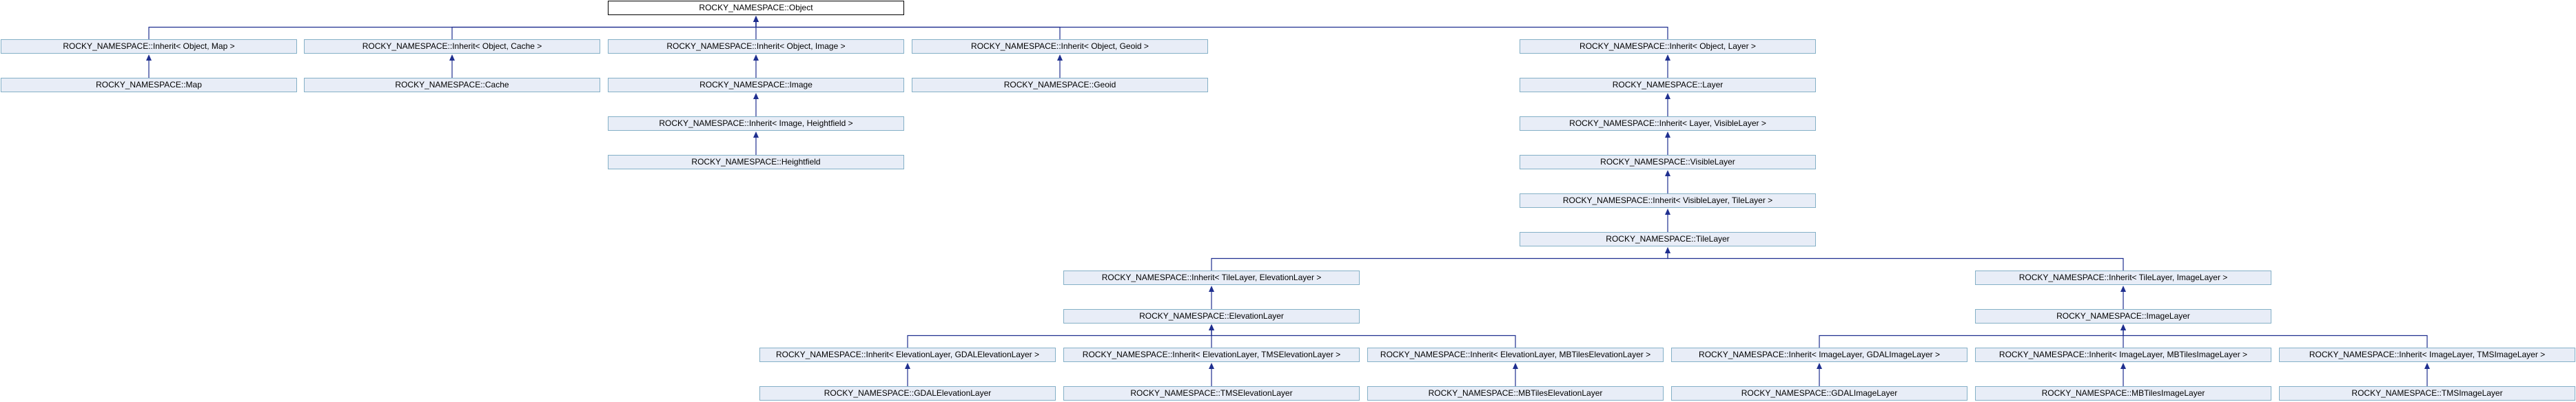 Image resolution: width=2576 pixels, height=402 pixels. What do you see at coordinates (1515, 393) in the screenshot?
I see `node-mbtileselevationlayer: ROCKY_NAMESPACE::MBTilesElevationLayer` at bounding box center [1515, 393].